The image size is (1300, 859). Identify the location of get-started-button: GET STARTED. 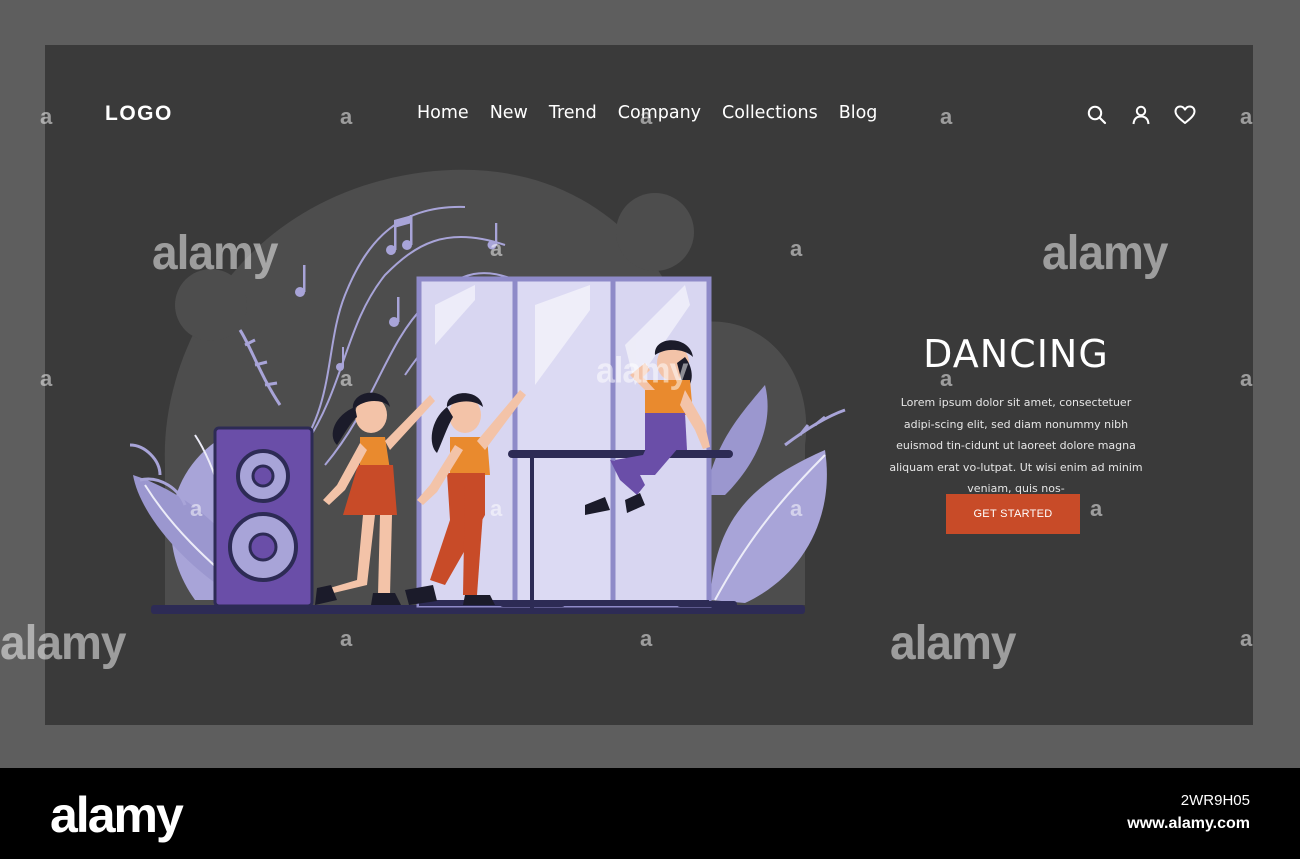
(1013, 514).